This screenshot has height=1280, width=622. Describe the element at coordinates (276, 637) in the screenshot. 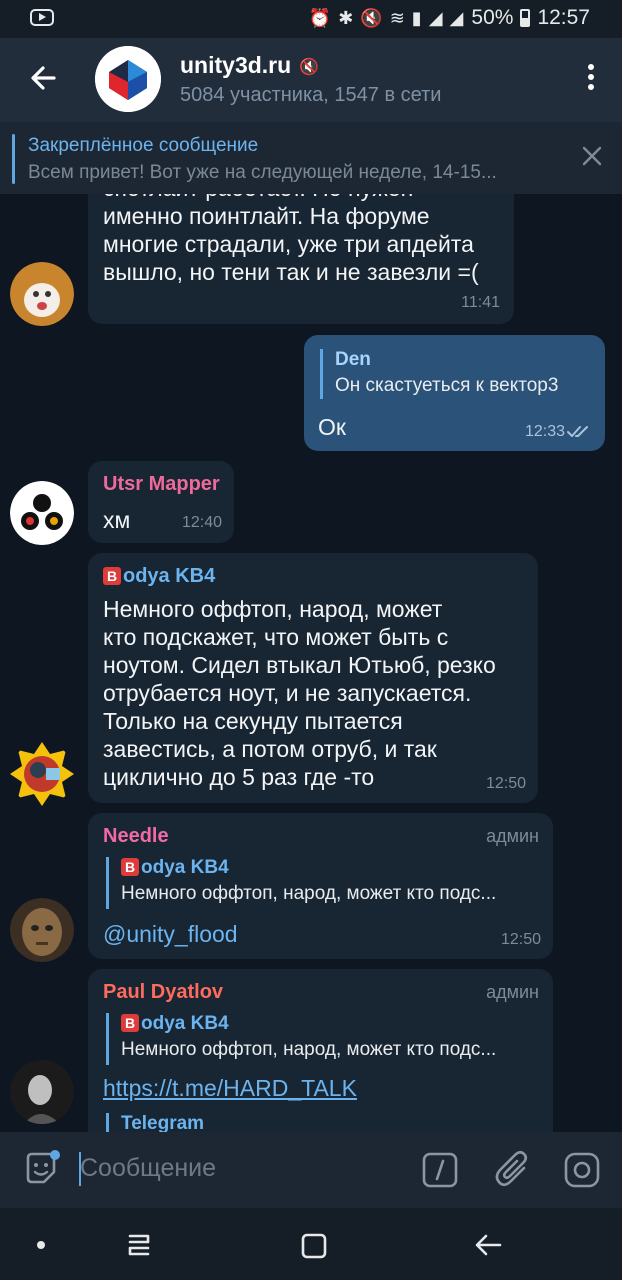

I see `message-line: кто подскажет, что может быть с` at that location.